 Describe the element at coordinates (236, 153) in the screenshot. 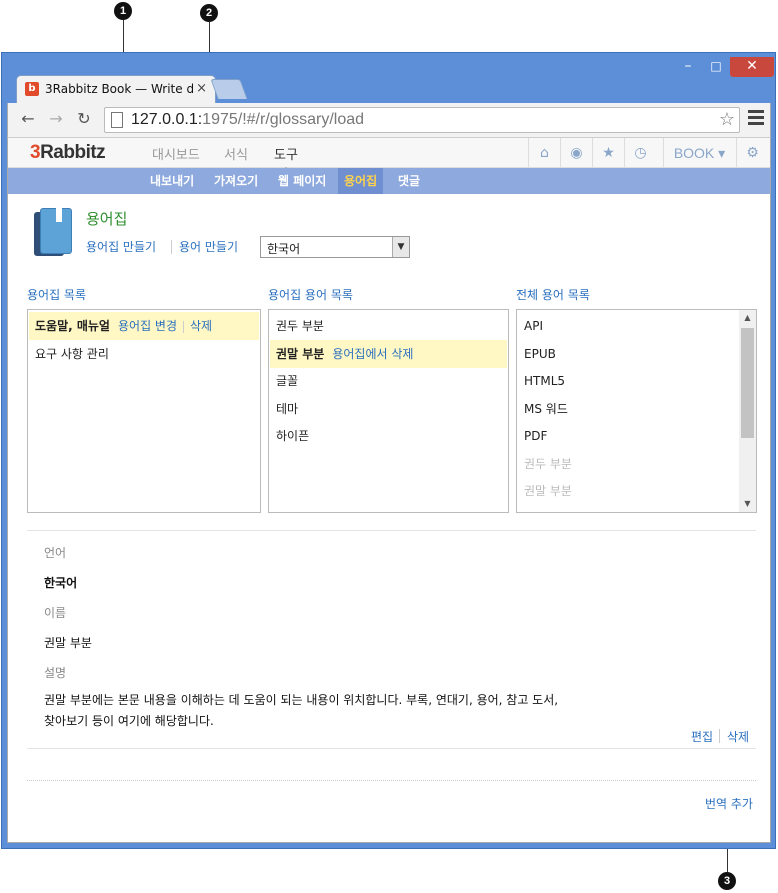

I see `nav-format: 서식` at that location.